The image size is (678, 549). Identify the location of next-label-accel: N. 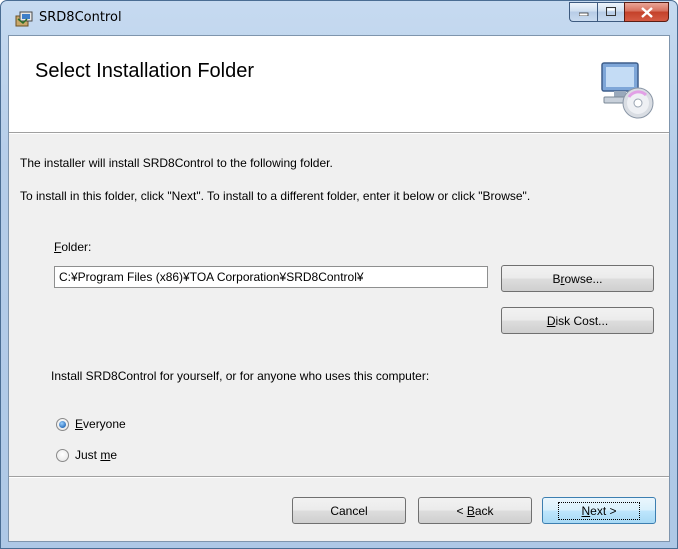
(586, 510).